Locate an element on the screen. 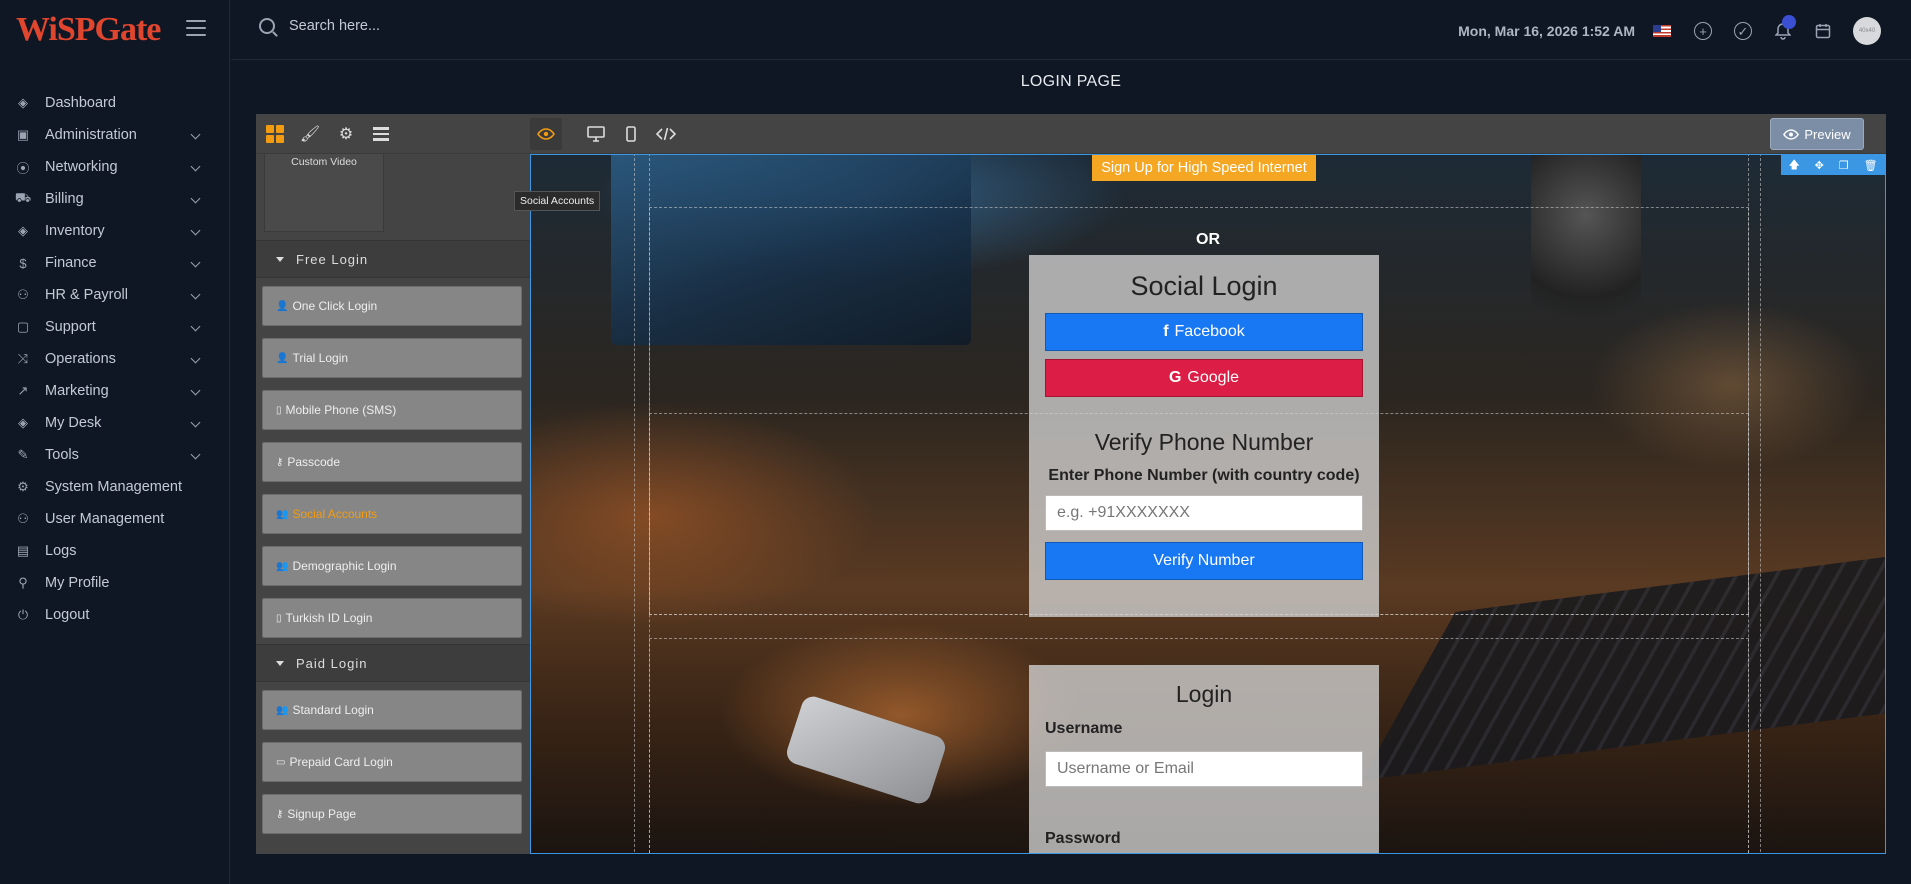 The width and height of the screenshot is (1911, 884). block-social-accounts: 👥 Social Accounts is located at coordinates (392, 514).